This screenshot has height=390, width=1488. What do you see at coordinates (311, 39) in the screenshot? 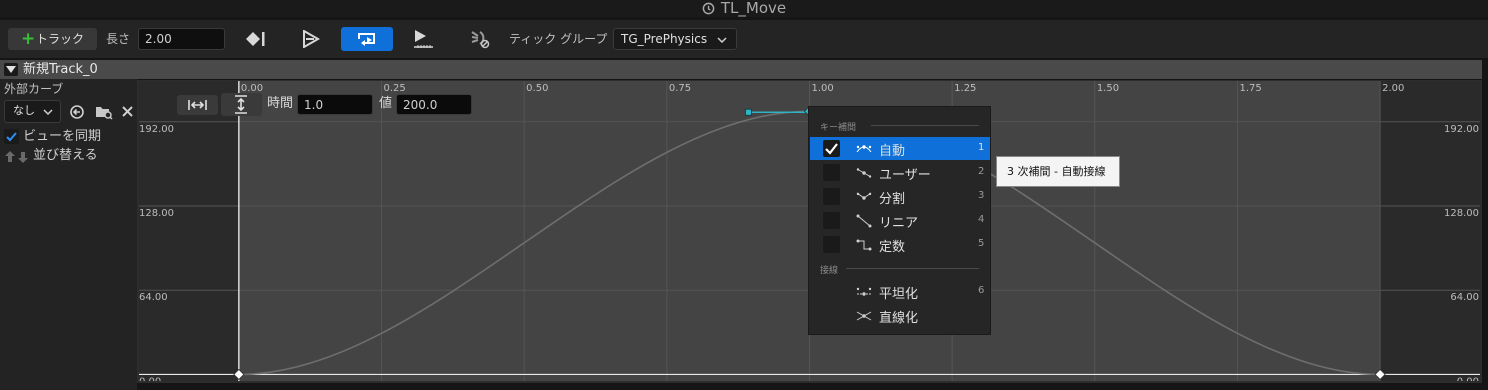
I see `play-icon` at bounding box center [311, 39].